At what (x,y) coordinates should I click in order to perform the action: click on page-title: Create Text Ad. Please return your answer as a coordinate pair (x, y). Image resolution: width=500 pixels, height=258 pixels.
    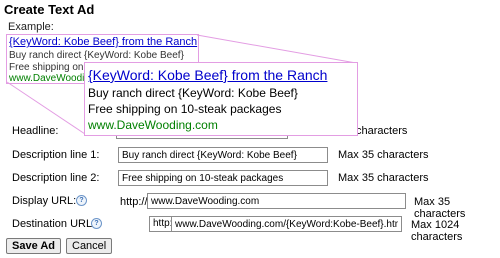
    Looking at the image, I should click on (49, 9).